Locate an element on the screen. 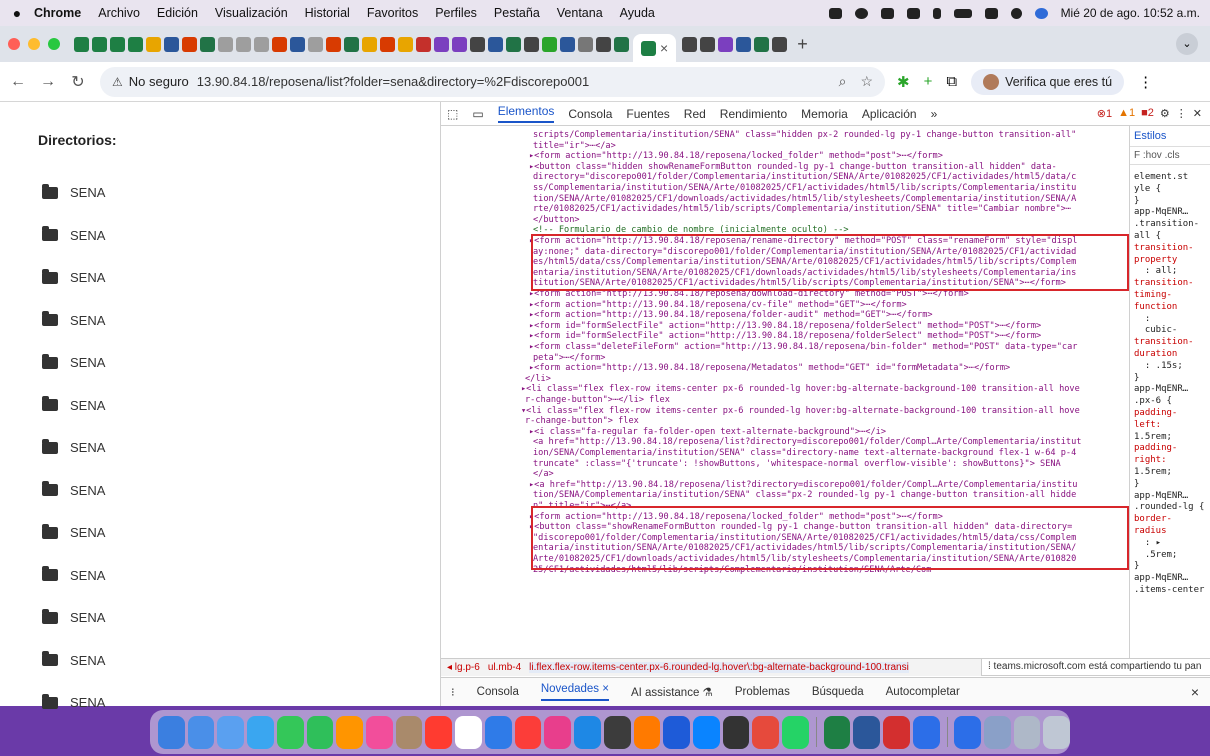 The image size is (1210, 756). tab-search-chevron-icon: ⌄ is located at coordinates (1187, 44).